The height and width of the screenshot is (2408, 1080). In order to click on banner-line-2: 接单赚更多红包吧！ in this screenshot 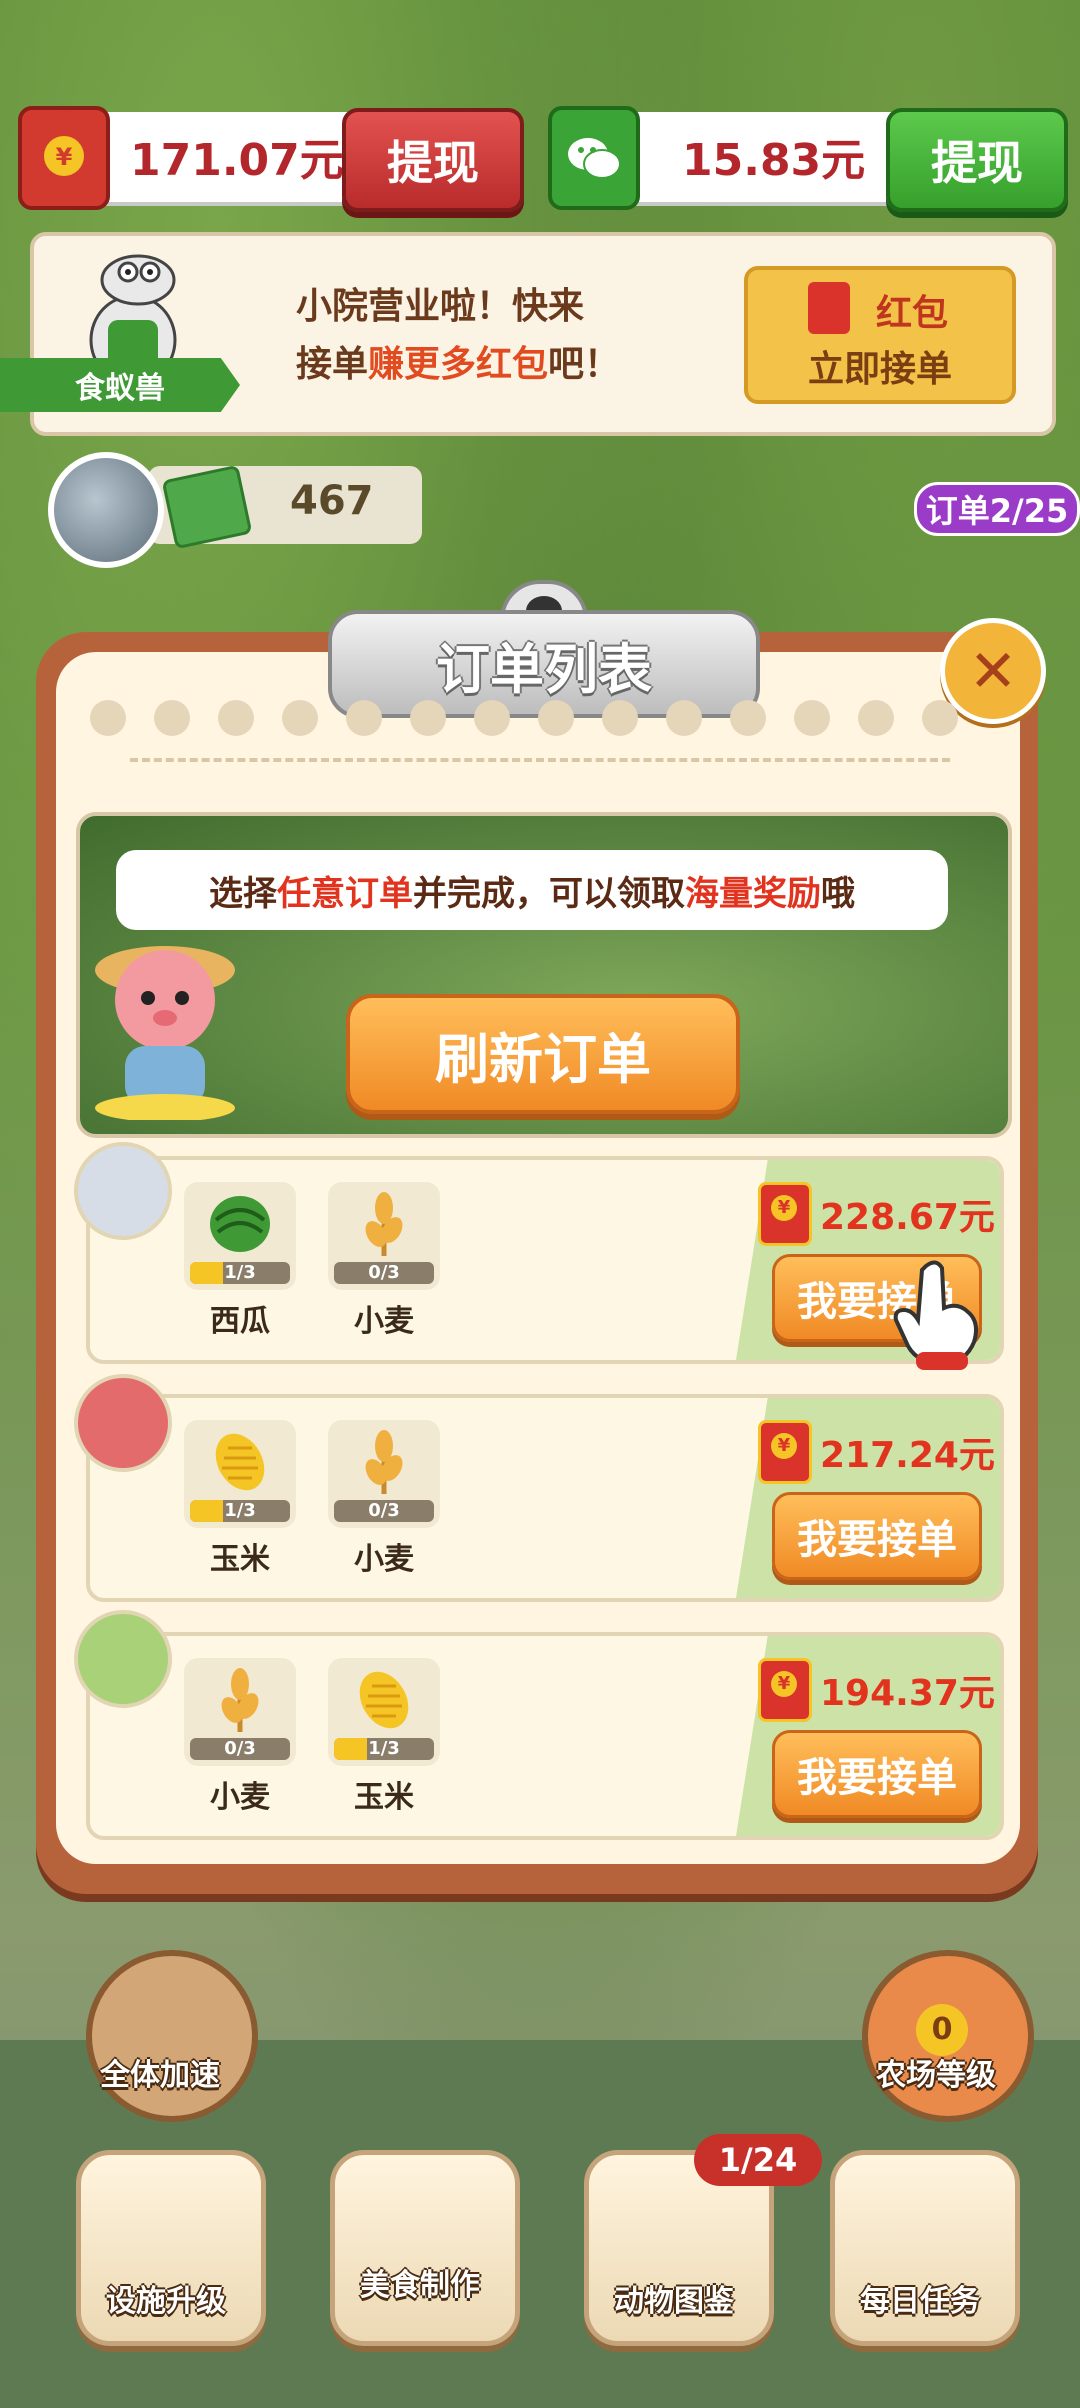, I will do `click(458, 365)`.